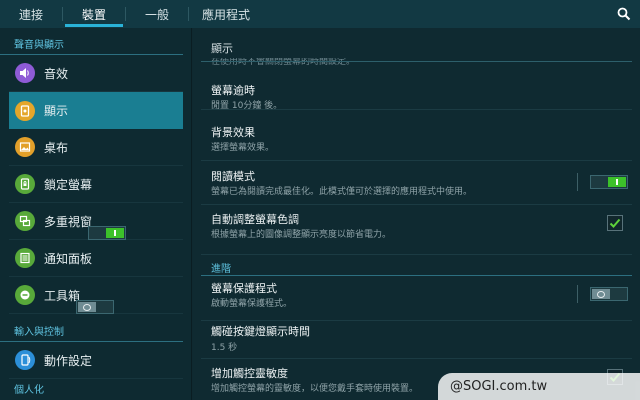 The height and width of the screenshot is (400, 640). What do you see at coordinates (539, 386) in the screenshot?
I see `watermark: @SOGI.com.tw` at bounding box center [539, 386].